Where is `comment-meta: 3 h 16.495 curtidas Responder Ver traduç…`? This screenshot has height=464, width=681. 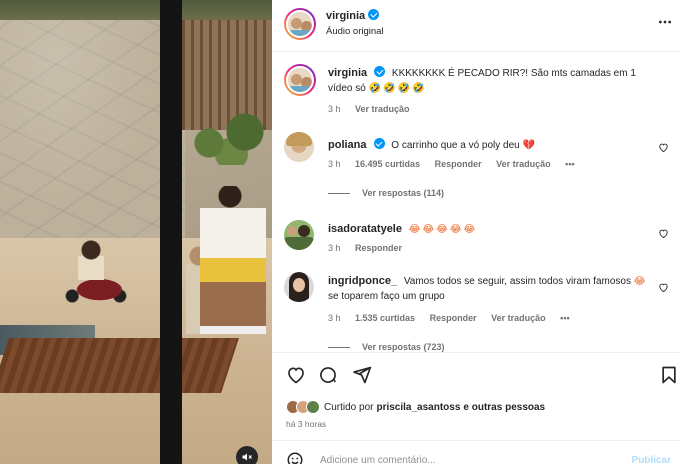
comment-meta: 3 h 16.495 curtidas Responder Ver traduç… is located at coordinates (457, 164).